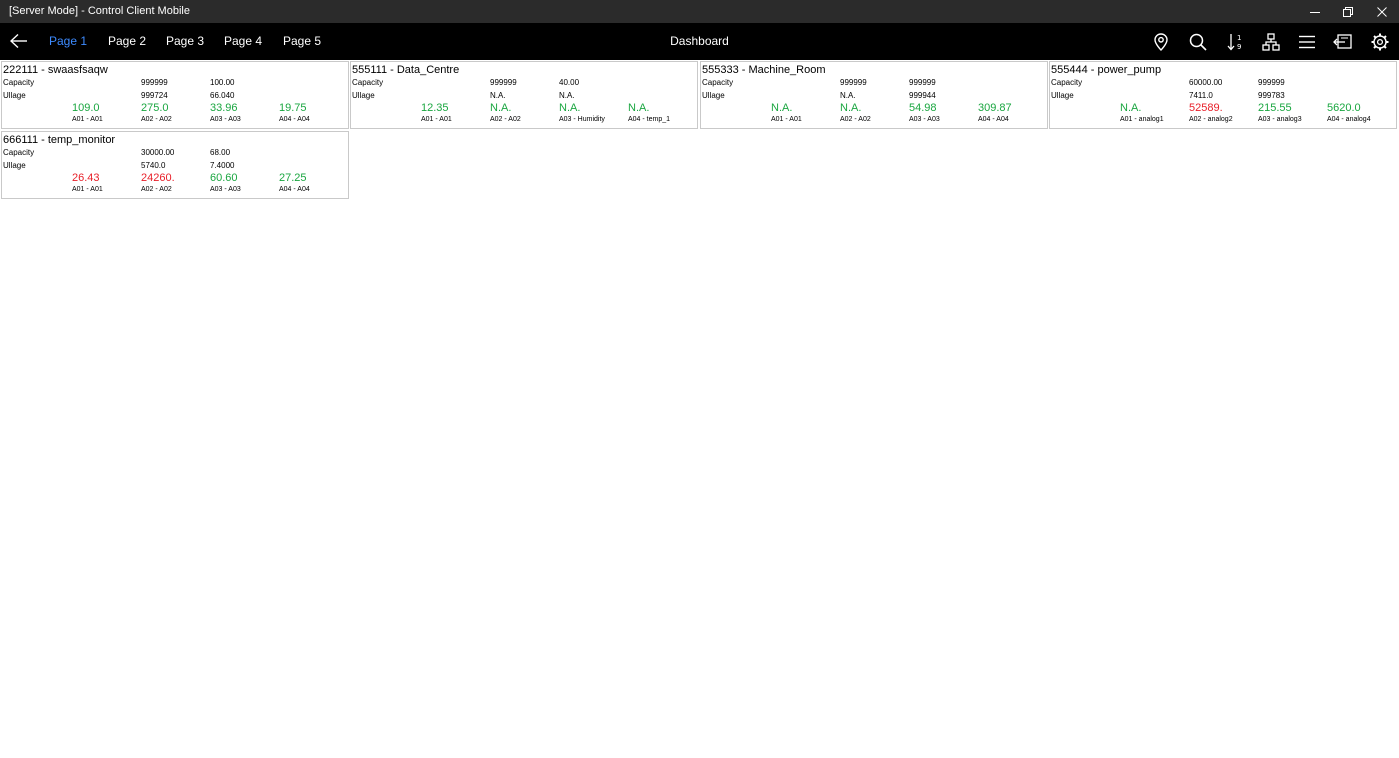  I want to click on sort-button: 1 9, so click(1235, 42).